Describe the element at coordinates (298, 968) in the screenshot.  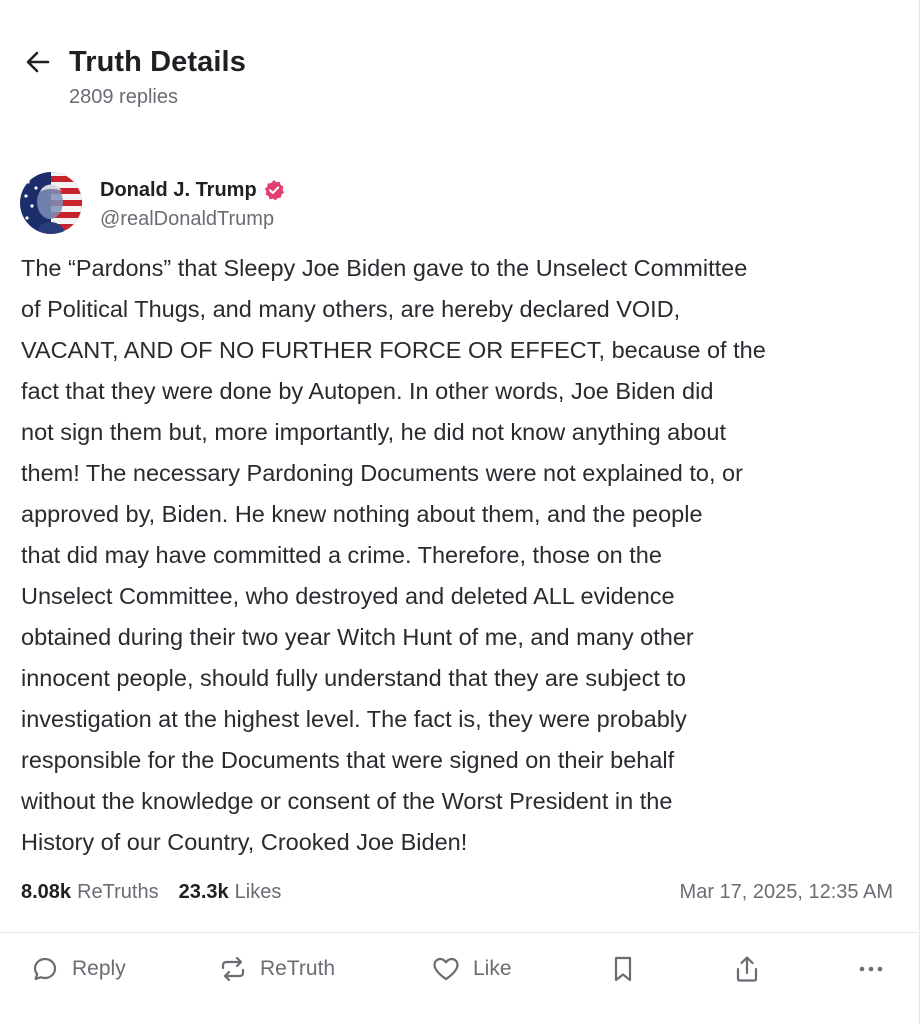
I see `retruth-label: ReTruth` at that location.